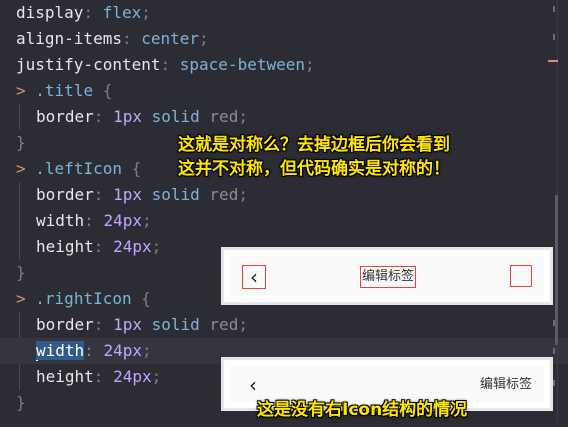 Image resolution: width=568 pixels, height=427 pixels. I want to click on minimap-change-marker, so click(553, 61).